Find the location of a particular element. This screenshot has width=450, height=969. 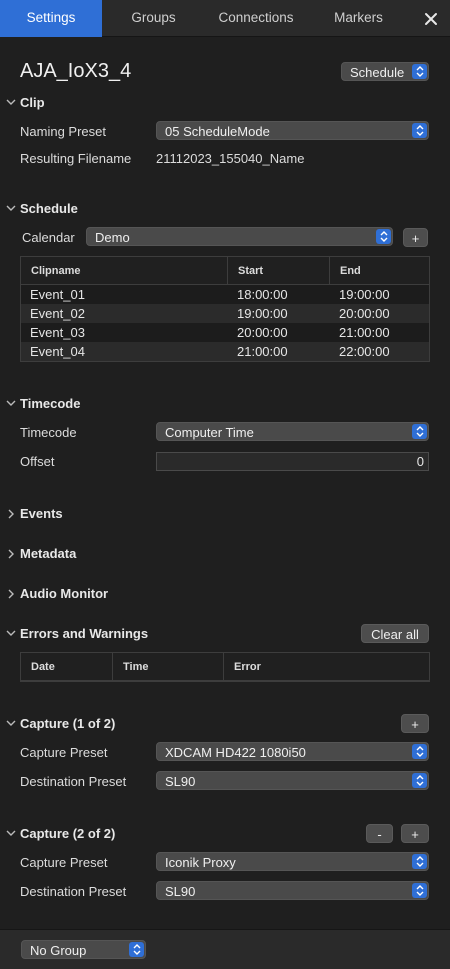

errors-table: Date Time Error is located at coordinates (225, 667).